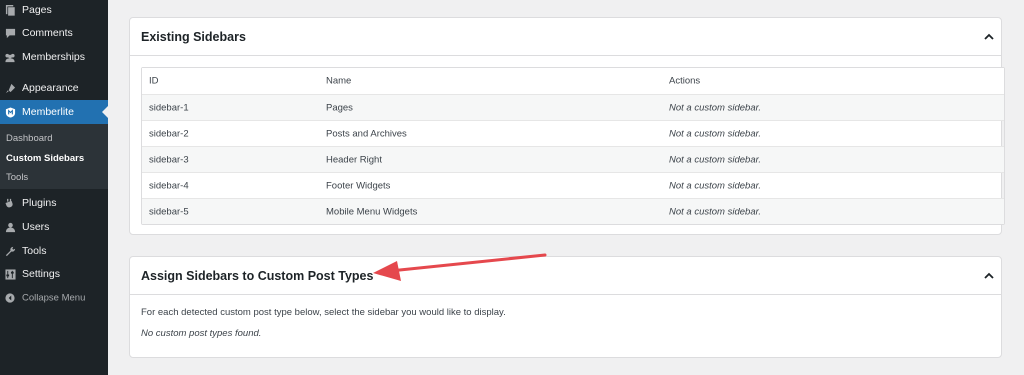 The height and width of the screenshot is (375, 1024). What do you see at coordinates (169, 211) in the screenshot?
I see `cell-id: sidebar-5` at bounding box center [169, 211].